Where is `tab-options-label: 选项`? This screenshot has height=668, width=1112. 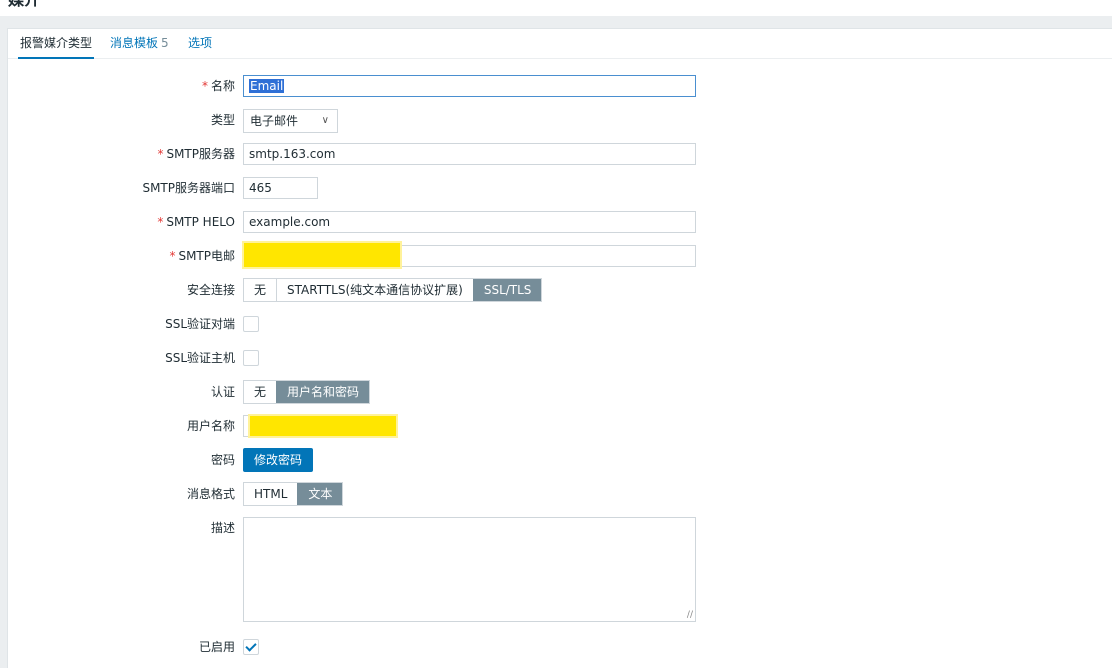 tab-options-label: 选项 is located at coordinates (200, 43).